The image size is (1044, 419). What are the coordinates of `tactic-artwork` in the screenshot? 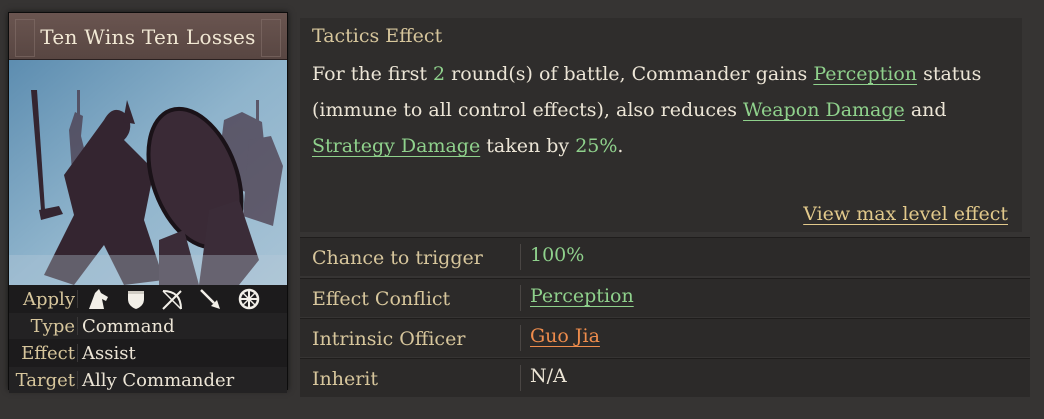 It's located at (148, 172).